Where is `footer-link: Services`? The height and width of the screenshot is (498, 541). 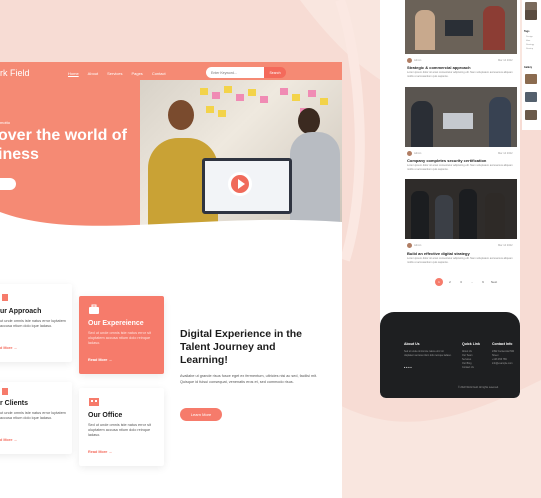
footer-link: Services is located at coordinates (466, 360).